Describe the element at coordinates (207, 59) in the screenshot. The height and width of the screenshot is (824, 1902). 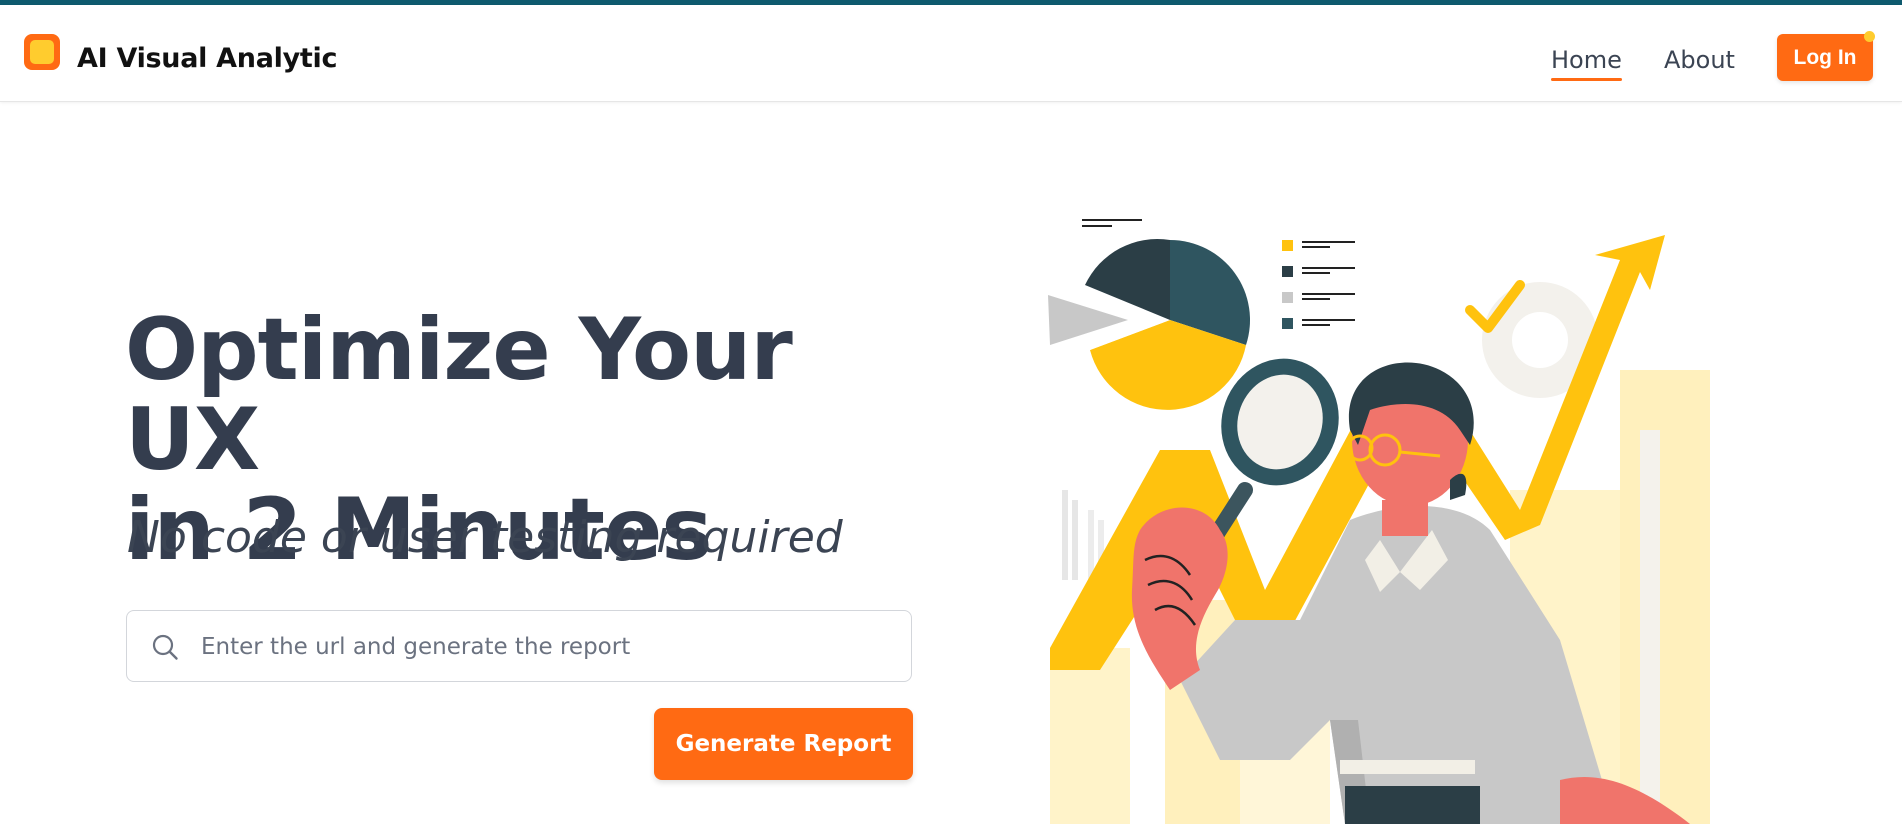
I see `brand-name: AI Visual Analytic` at that location.